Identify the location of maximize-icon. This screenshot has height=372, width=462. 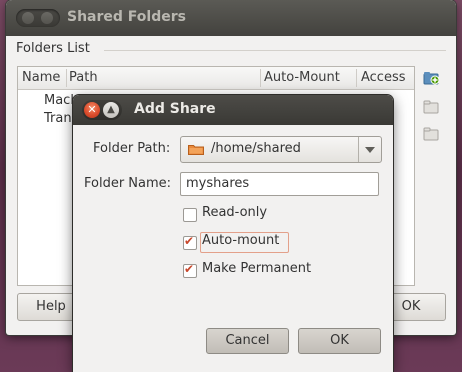
(47, 18).